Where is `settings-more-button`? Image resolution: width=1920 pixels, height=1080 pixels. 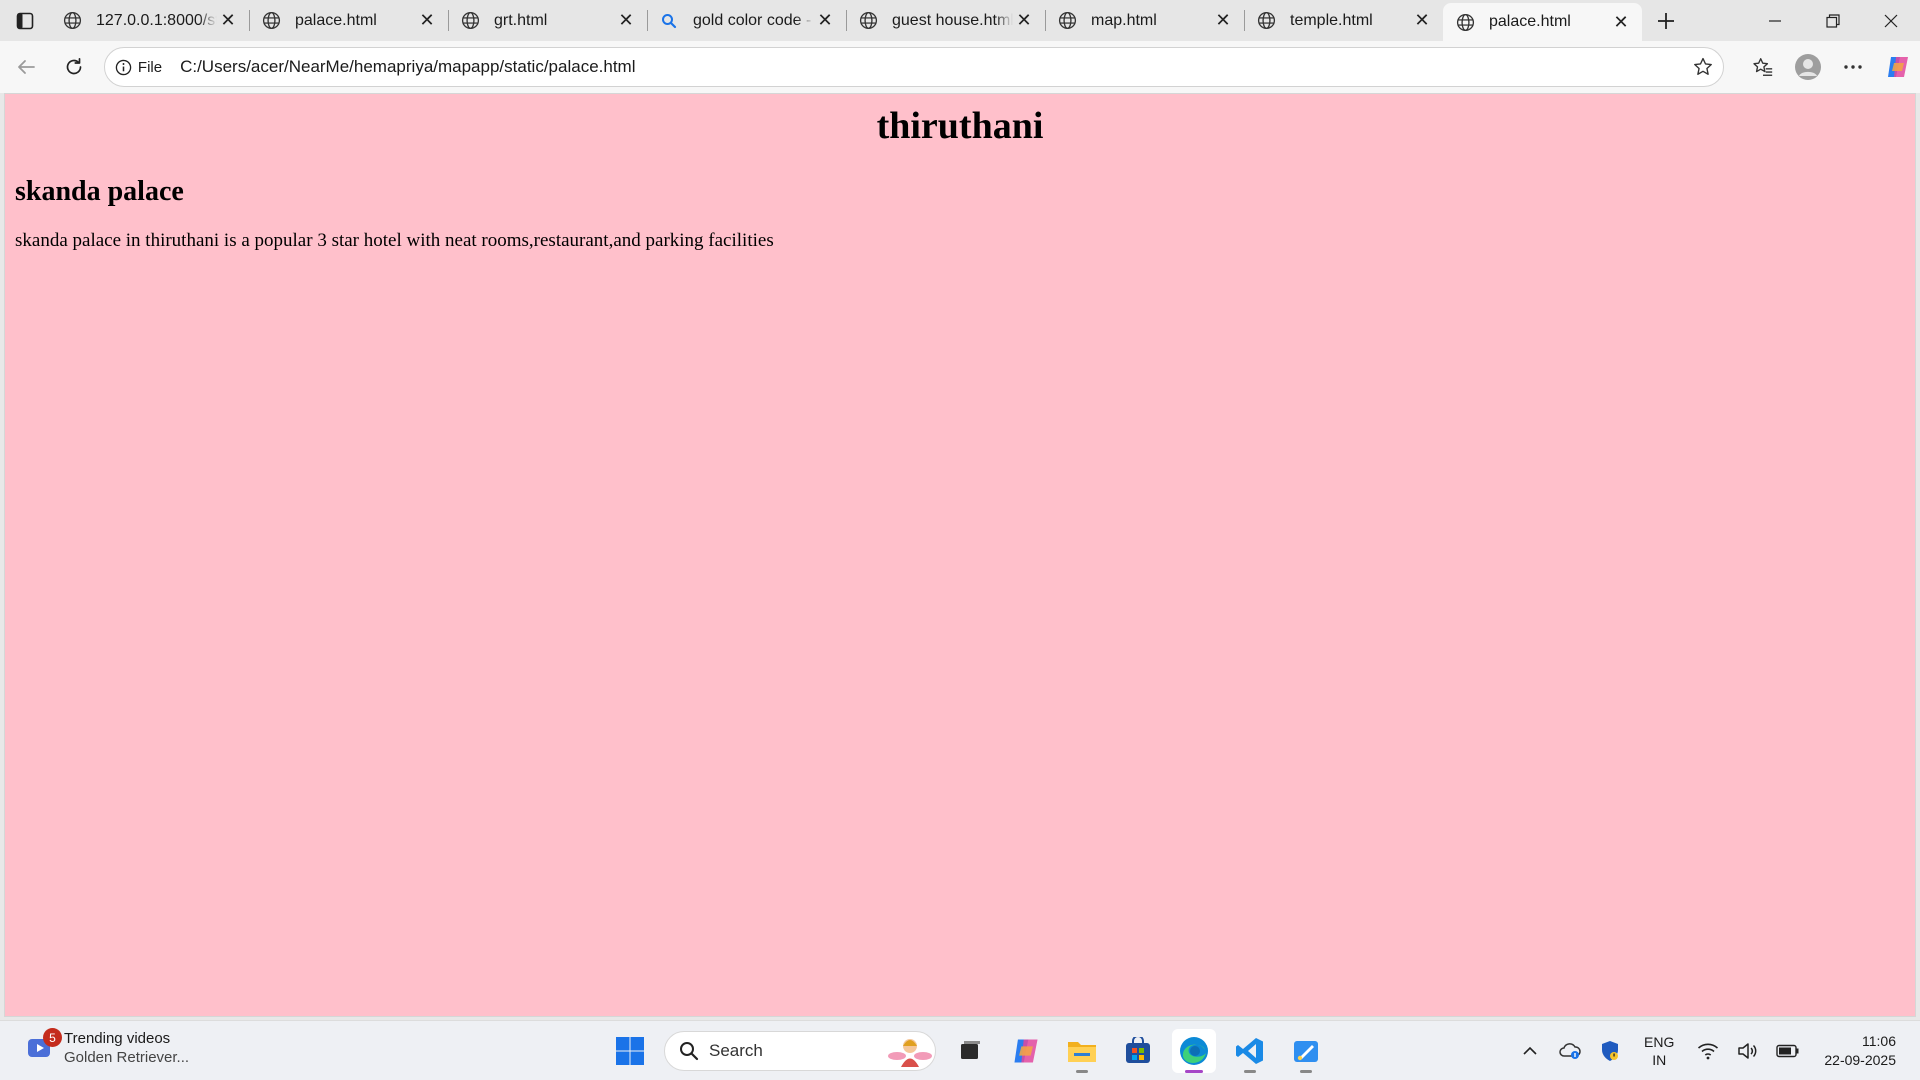
settings-more-button is located at coordinates (1852, 67).